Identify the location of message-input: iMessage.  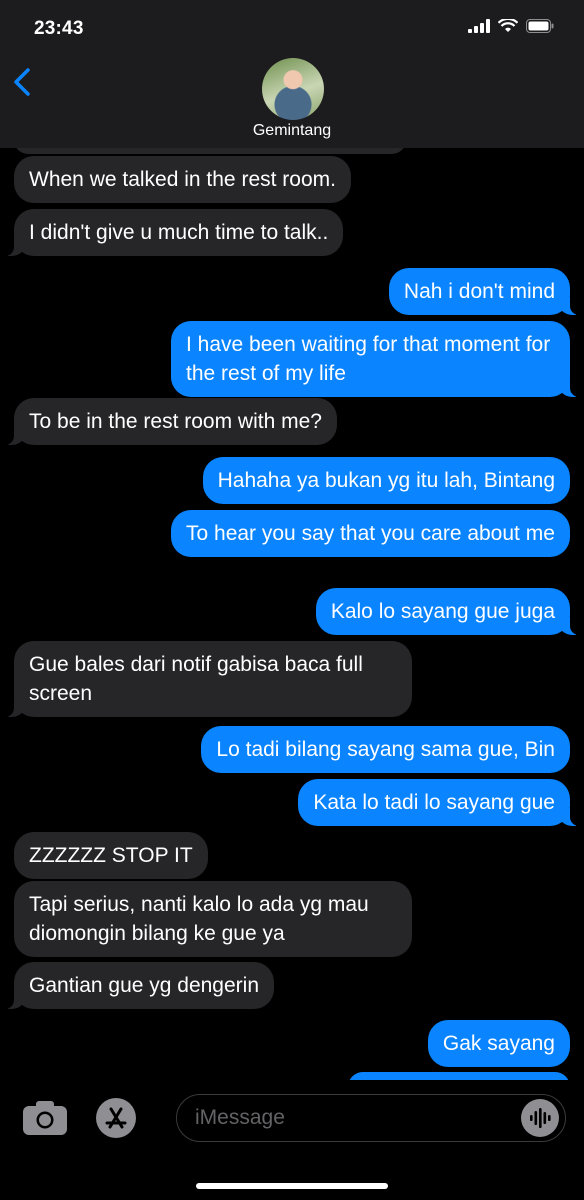
(371, 1118).